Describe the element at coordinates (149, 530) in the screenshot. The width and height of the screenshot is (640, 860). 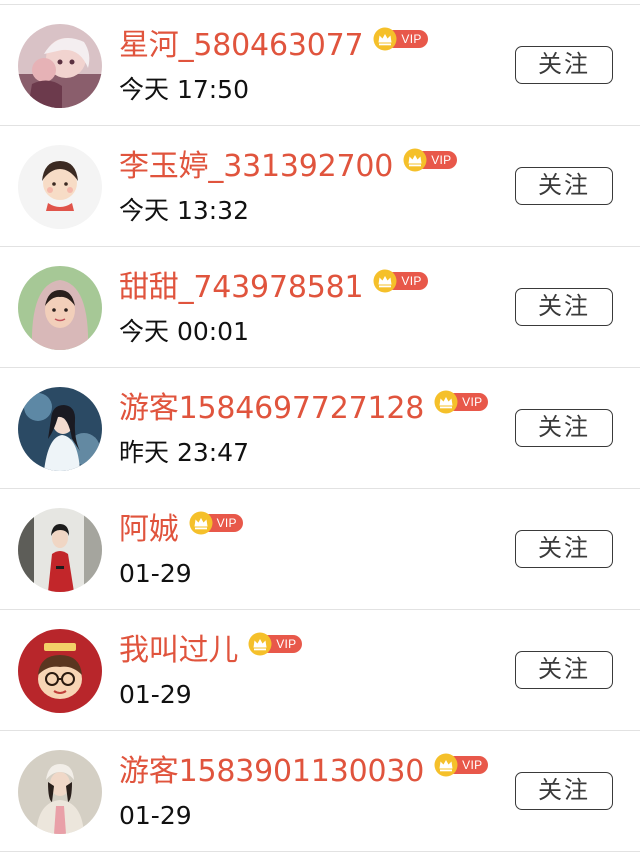
I see `user-name: 阿娍` at that location.